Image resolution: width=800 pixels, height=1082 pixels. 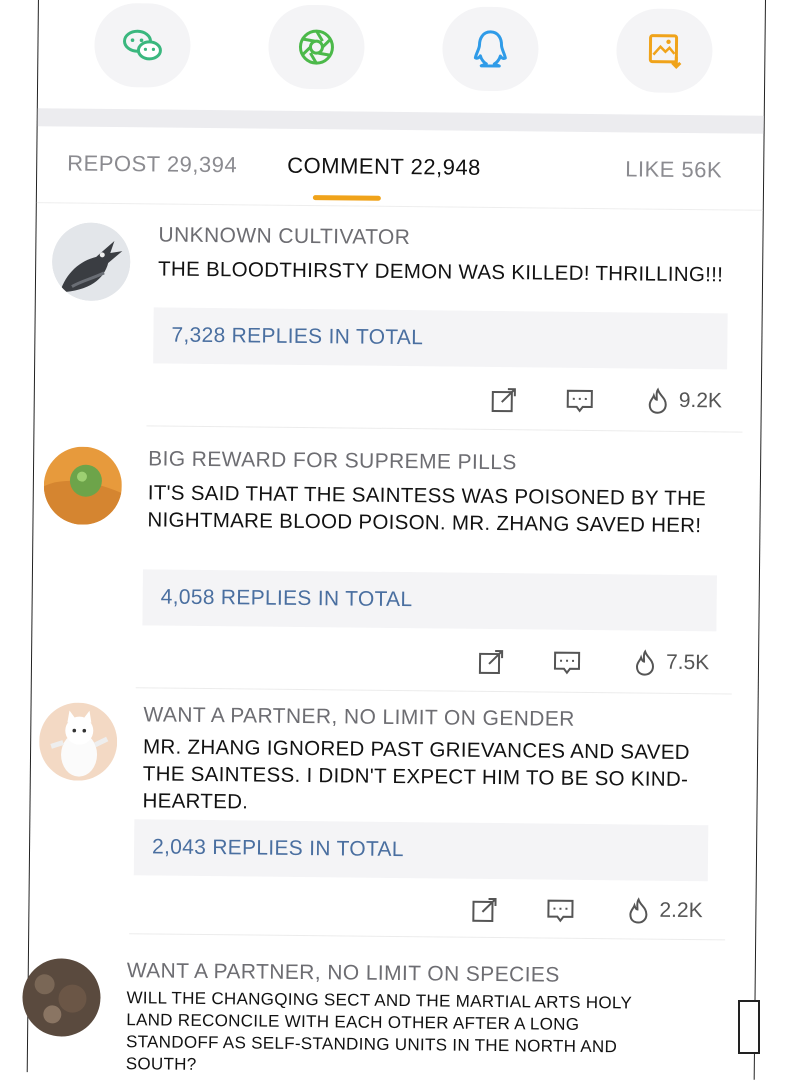 What do you see at coordinates (392, 909) in the screenshot?
I see `comment-actions: 2.2K` at bounding box center [392, 909].